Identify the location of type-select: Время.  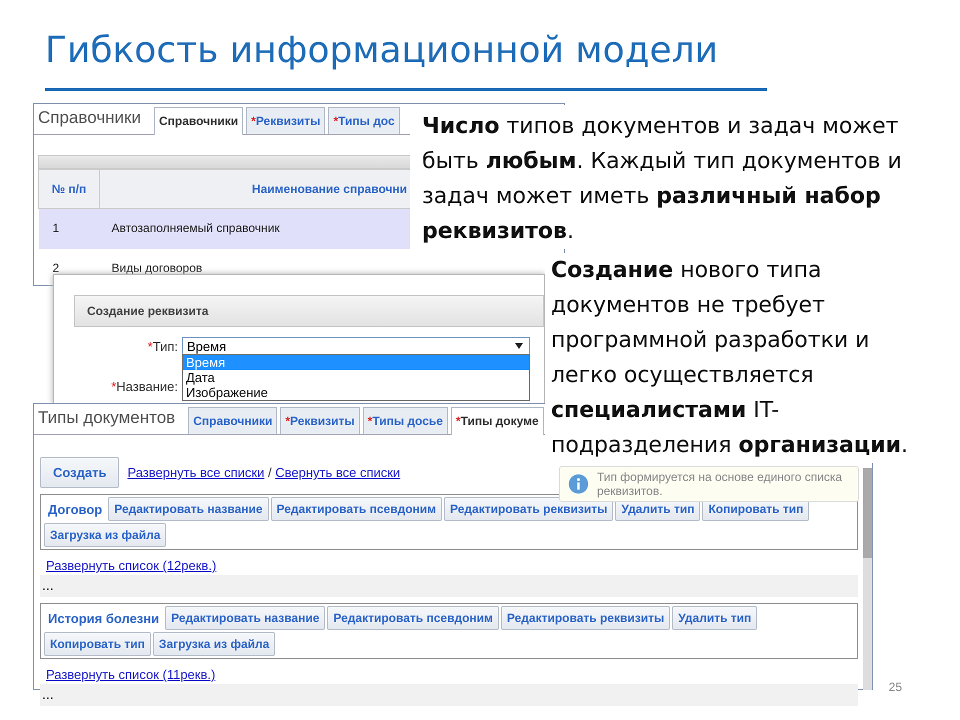
(356, 346).